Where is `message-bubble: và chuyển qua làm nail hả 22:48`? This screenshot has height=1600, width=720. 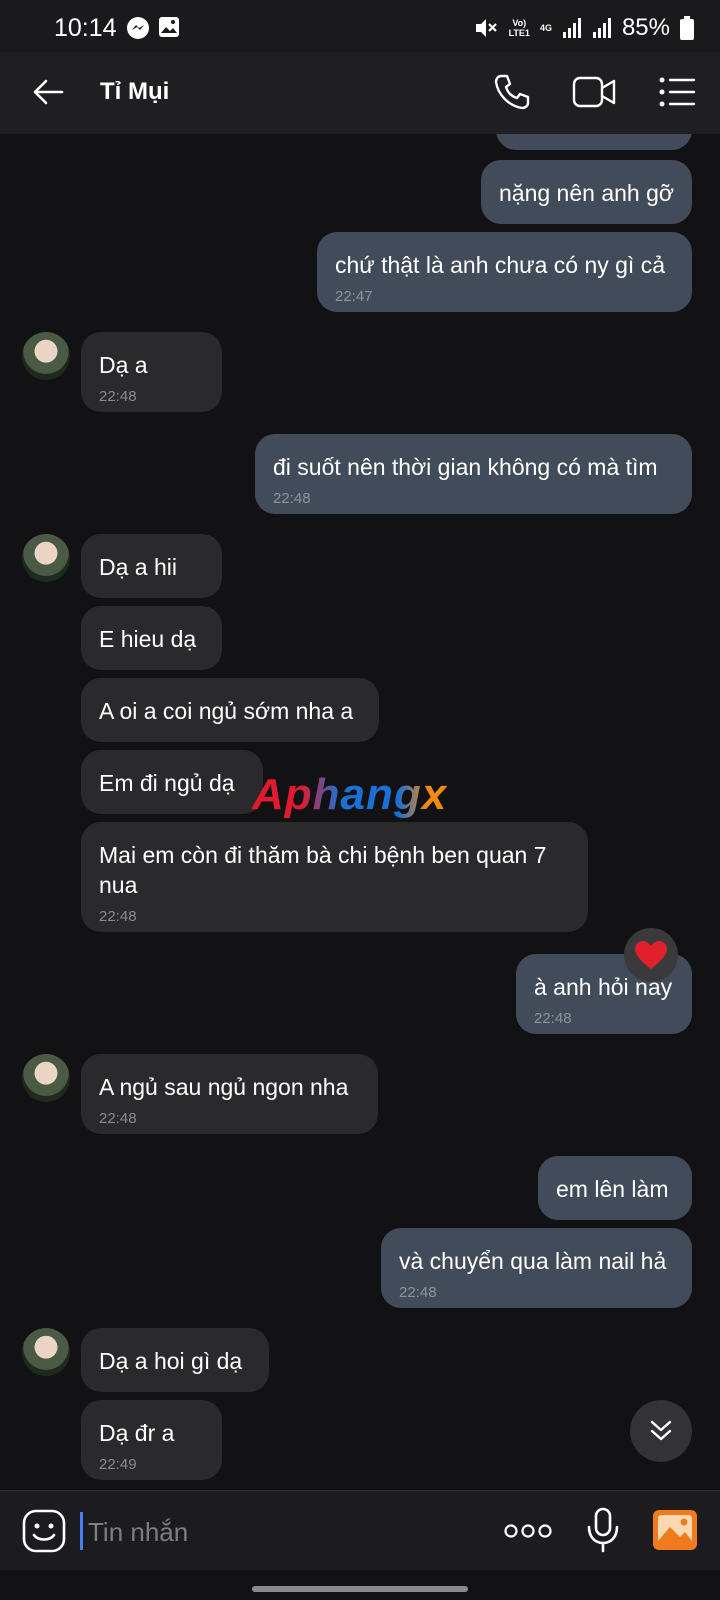
message-bubble: và chuyển qua làm nail hả 22:48 is located at coordinates (536, 1268).